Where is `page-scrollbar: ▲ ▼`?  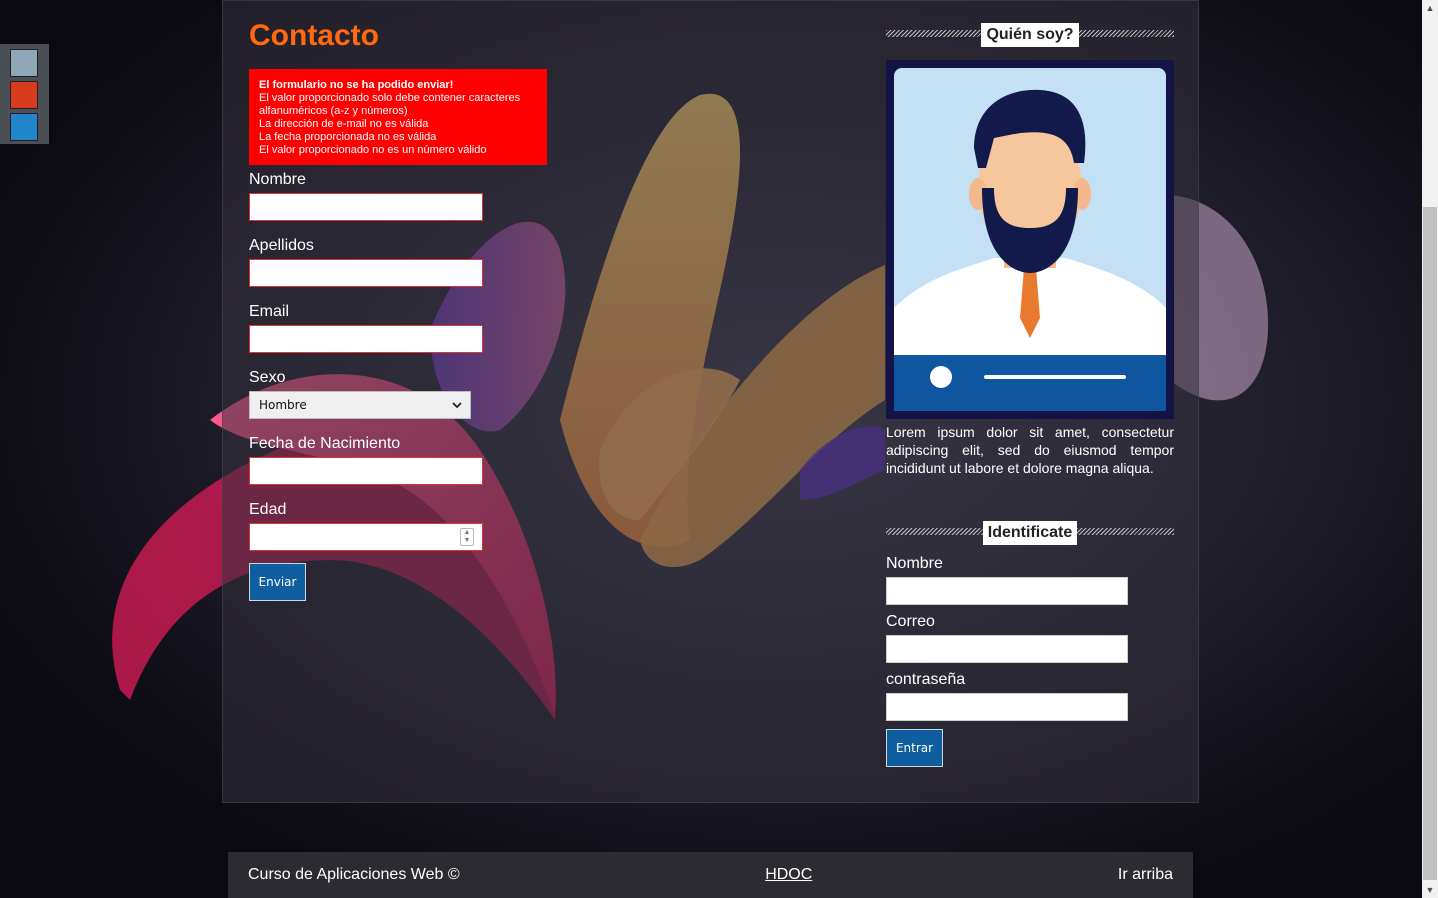 page-scrollbar: ▲ ▼ is located at coordinates (1430, 449).